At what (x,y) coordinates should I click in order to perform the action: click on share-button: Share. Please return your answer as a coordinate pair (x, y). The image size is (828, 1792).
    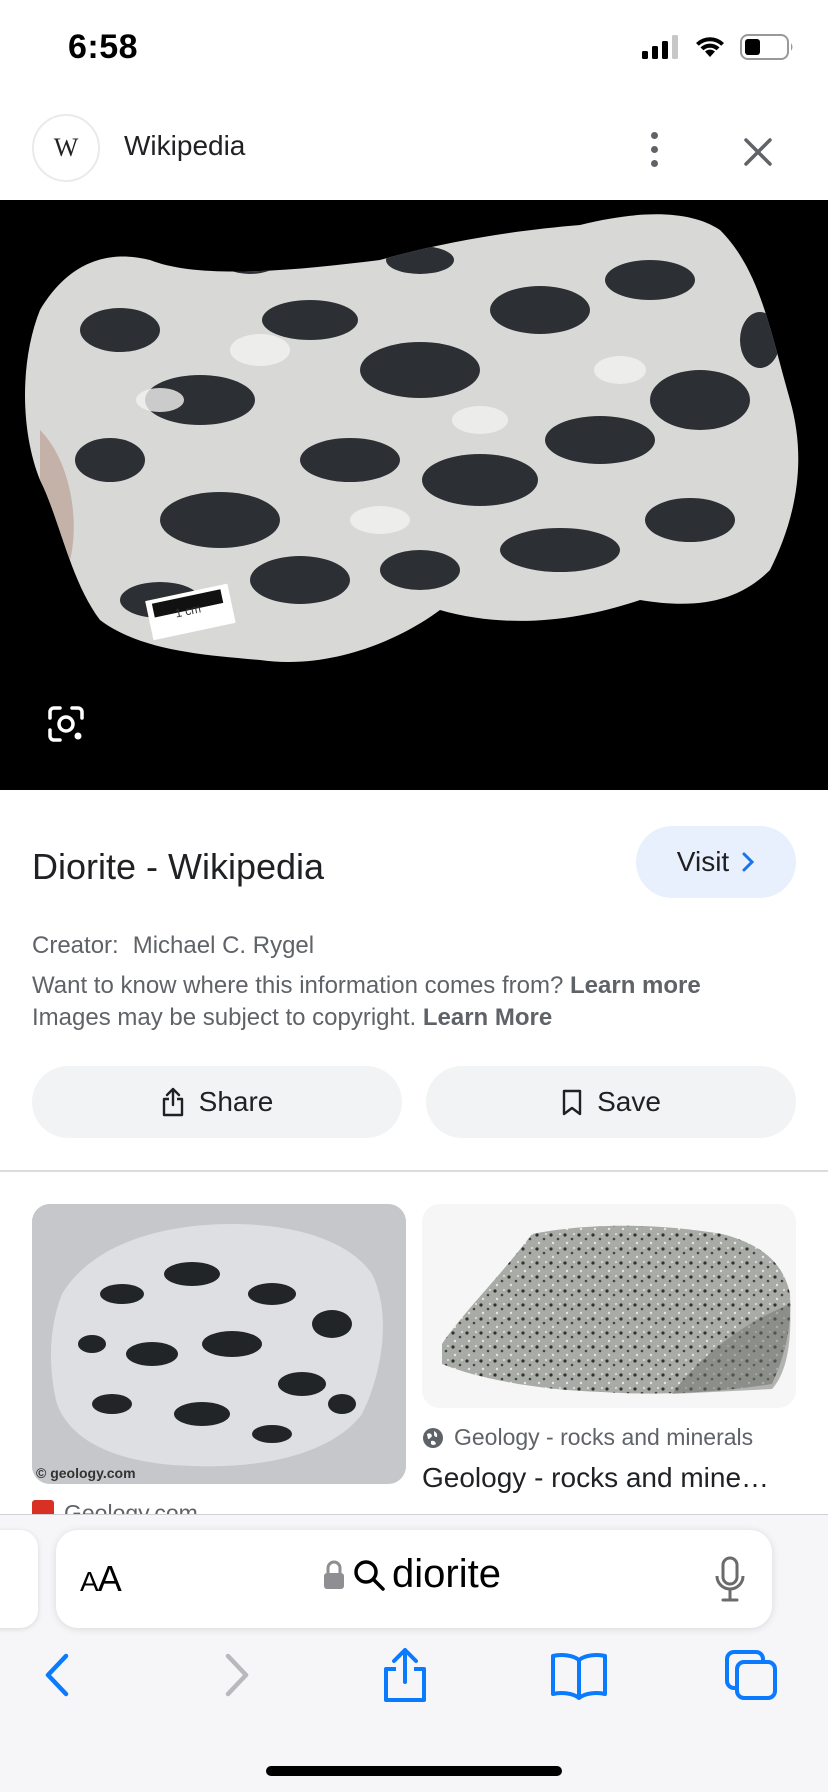
    Looking at the image, I should click on (217, 1102).